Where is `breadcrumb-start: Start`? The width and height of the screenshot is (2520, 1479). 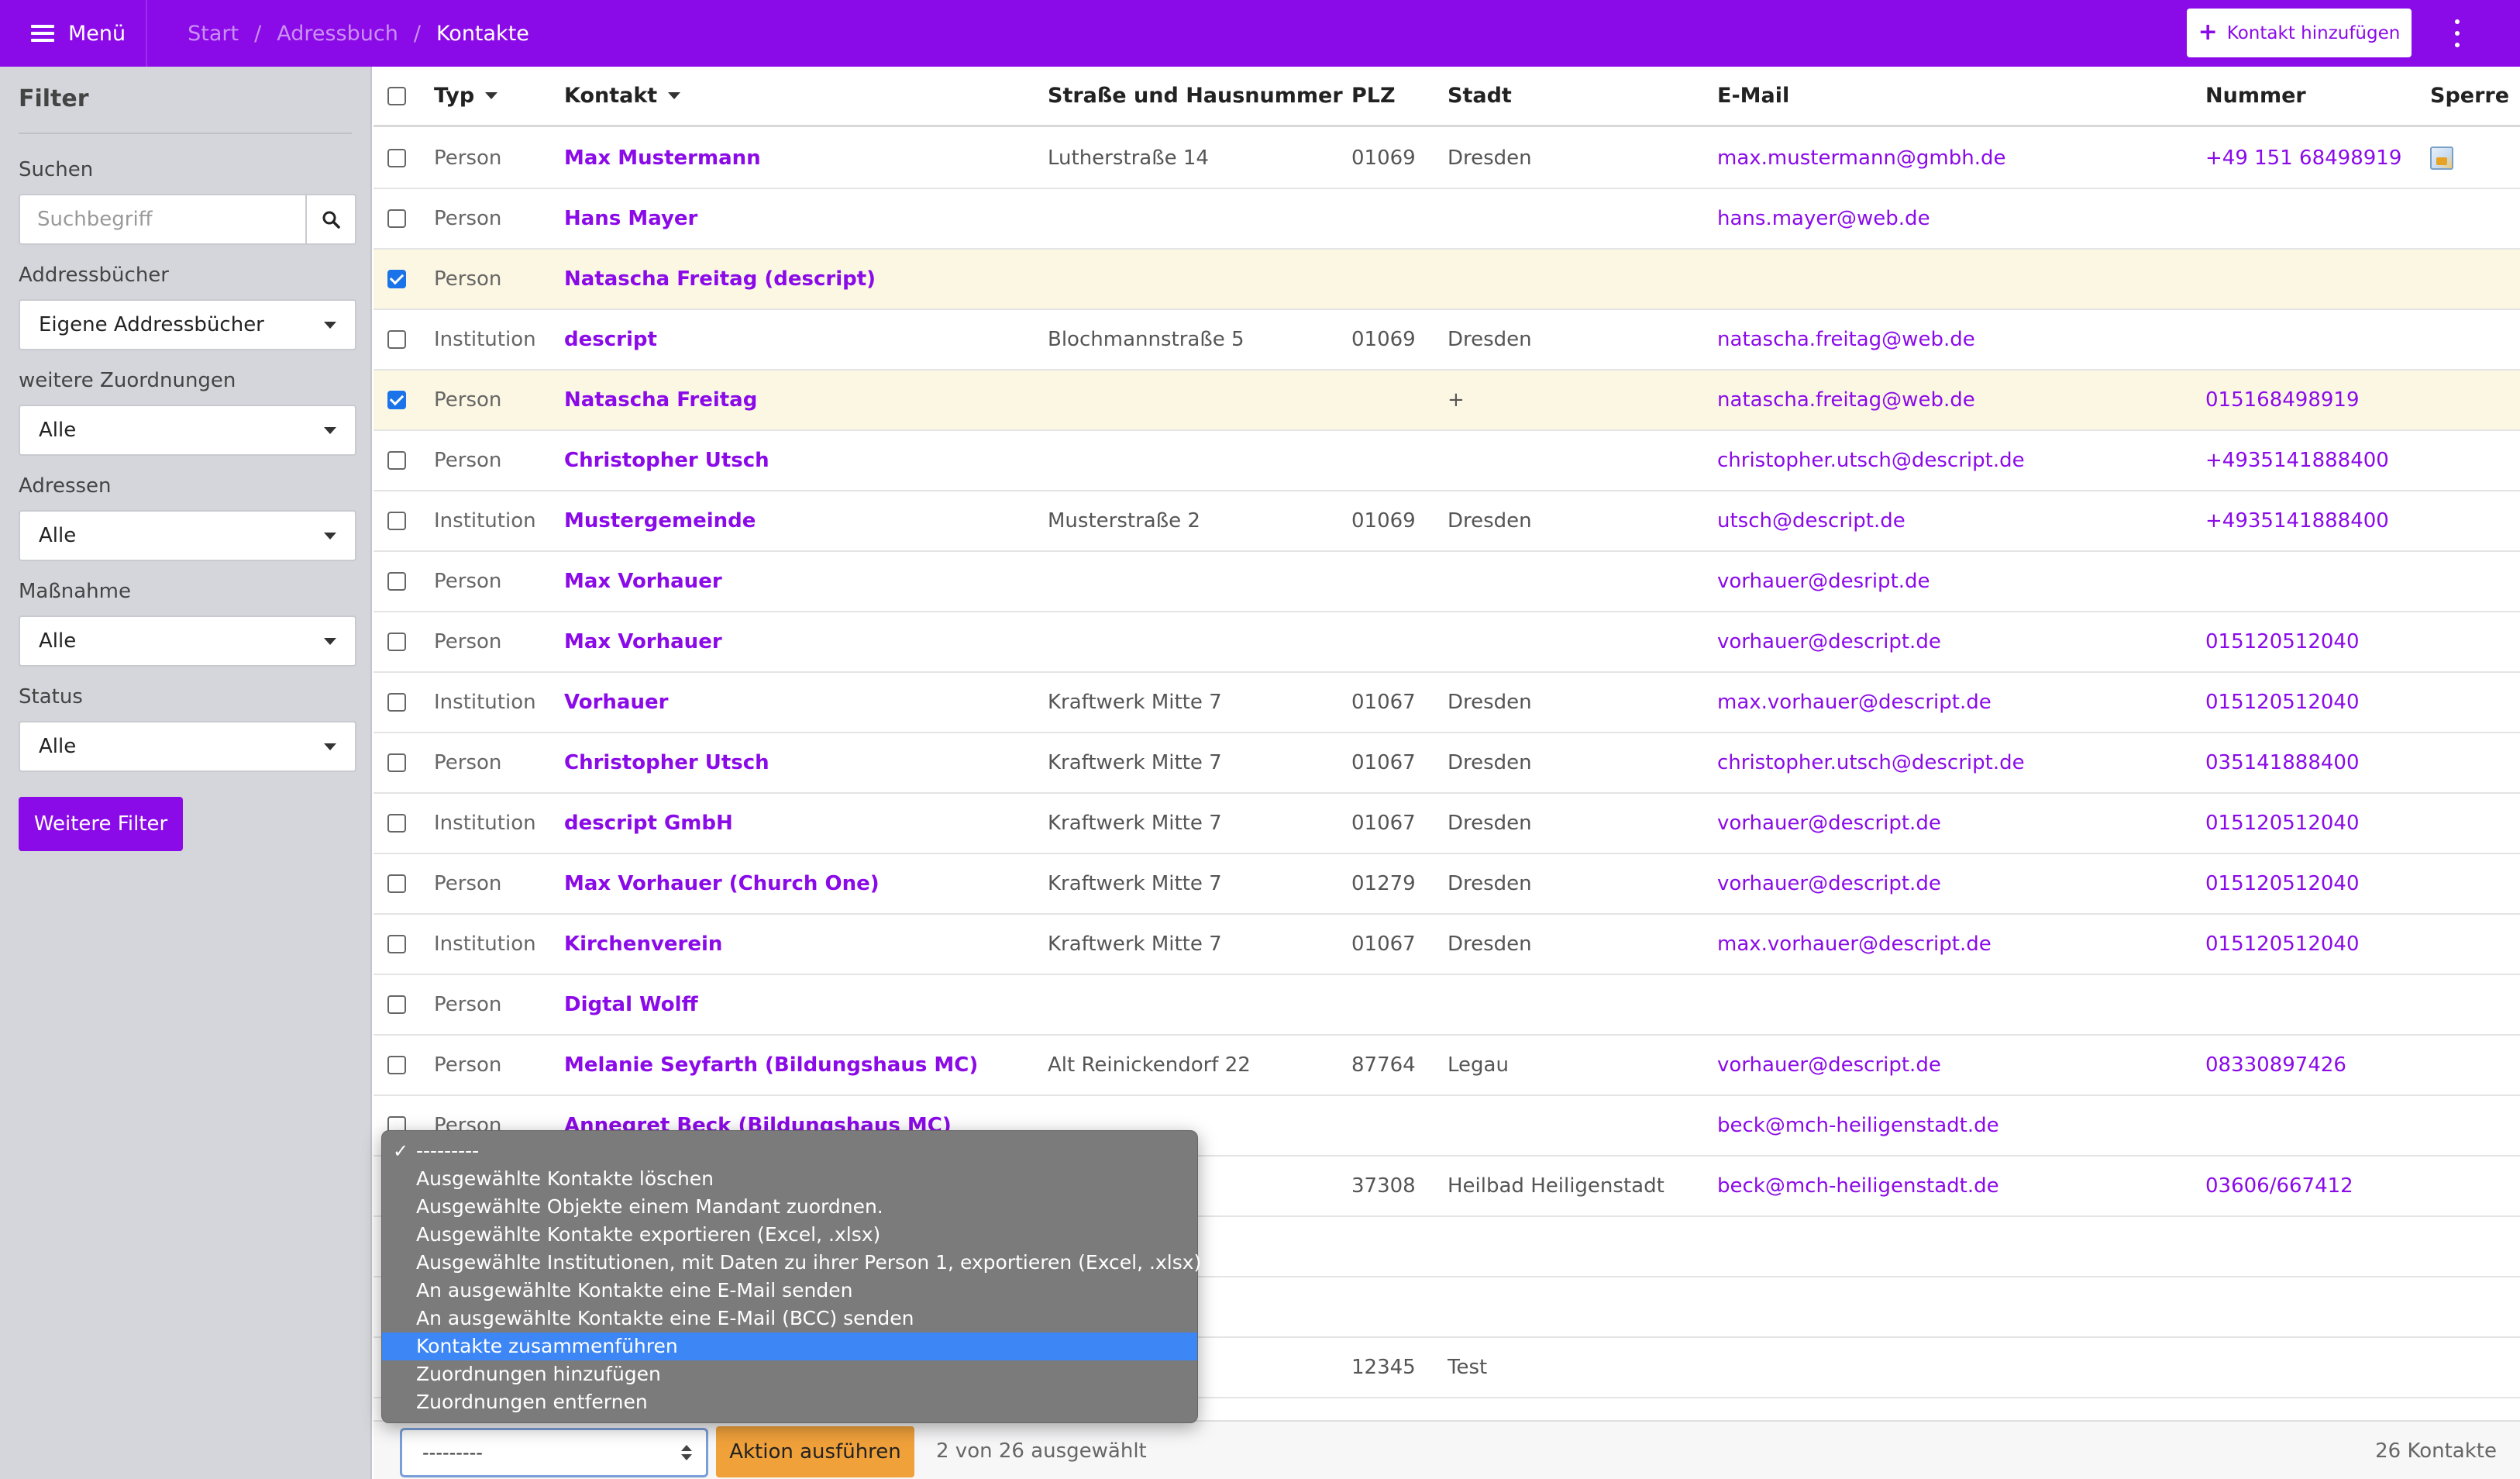 breadcrumb-start: Start is located at coordinates (214, 34).